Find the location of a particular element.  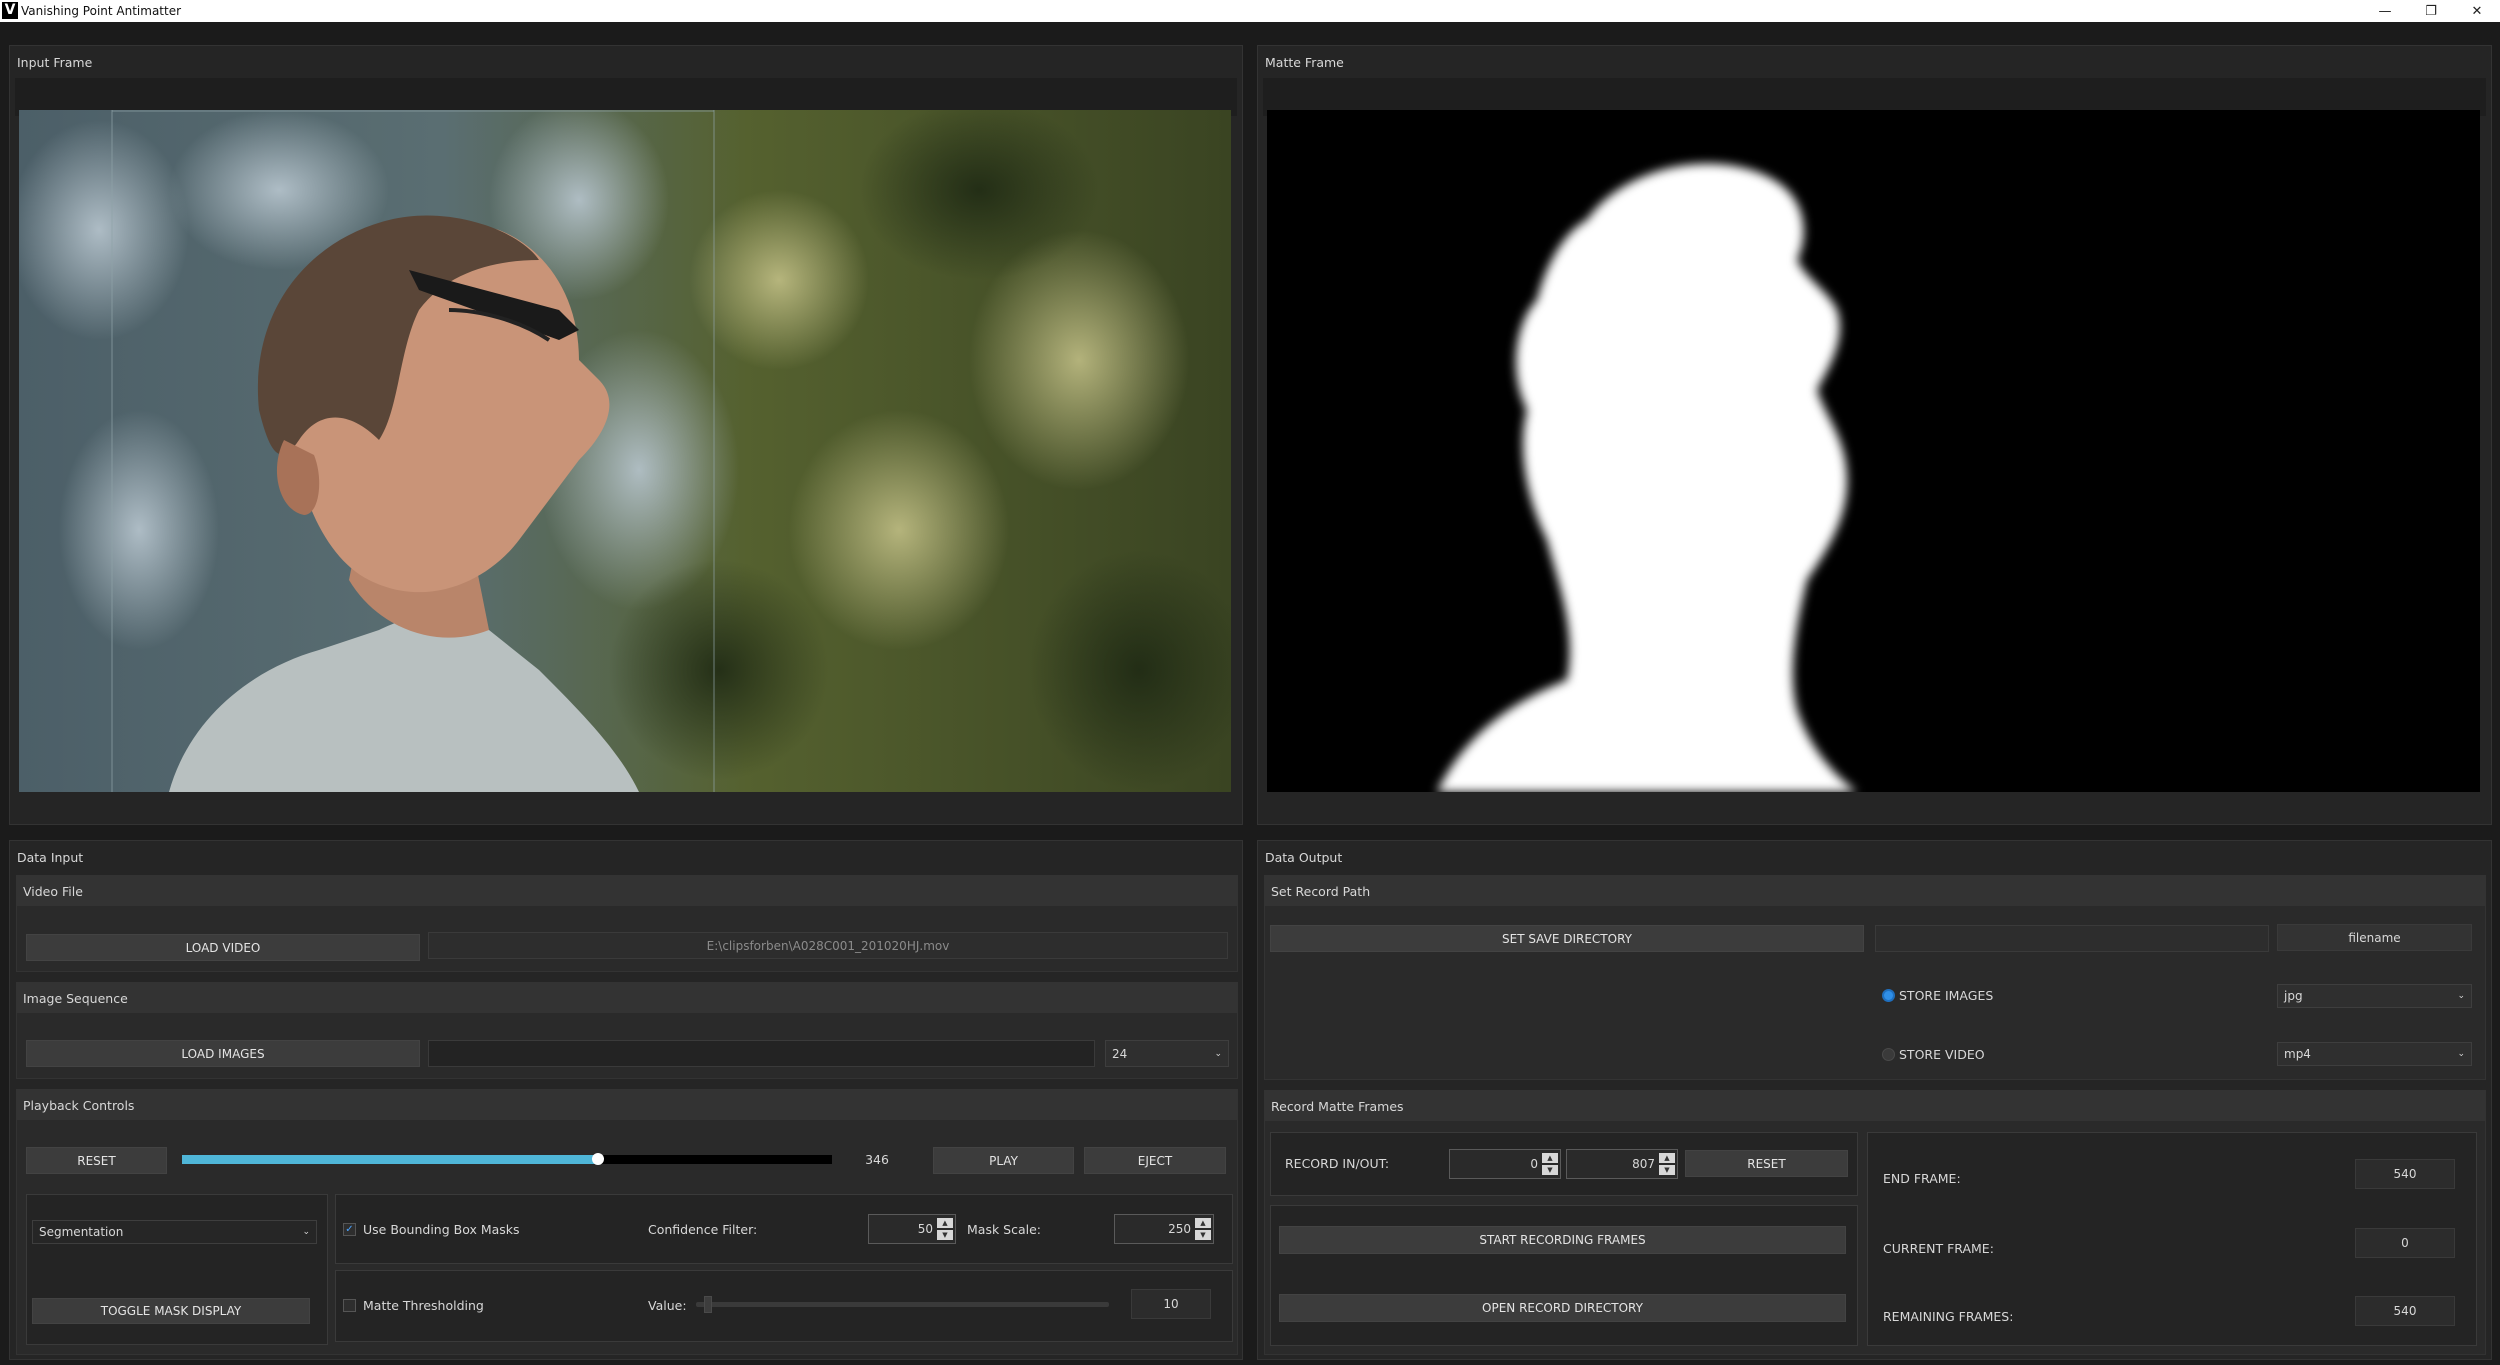

fps-select-value: 24 is located at coordinates (1120, 1053).